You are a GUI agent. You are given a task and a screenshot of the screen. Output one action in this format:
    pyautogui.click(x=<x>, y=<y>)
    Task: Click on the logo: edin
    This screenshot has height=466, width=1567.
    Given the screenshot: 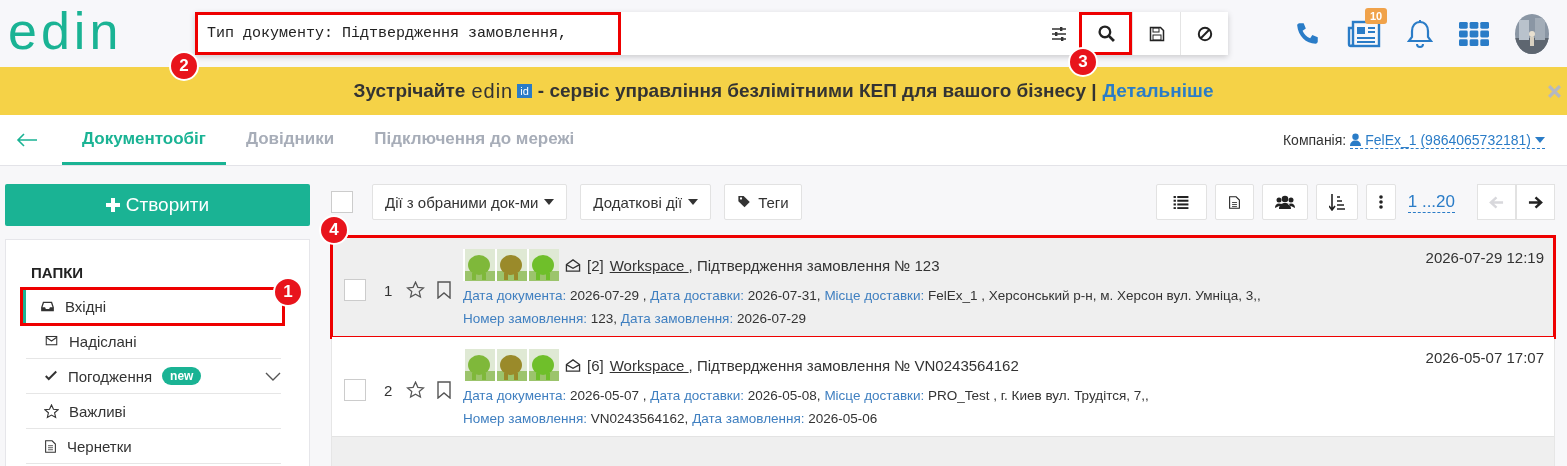 What is the action you would take?
    pyautogui.click(x=66, y=30)
    